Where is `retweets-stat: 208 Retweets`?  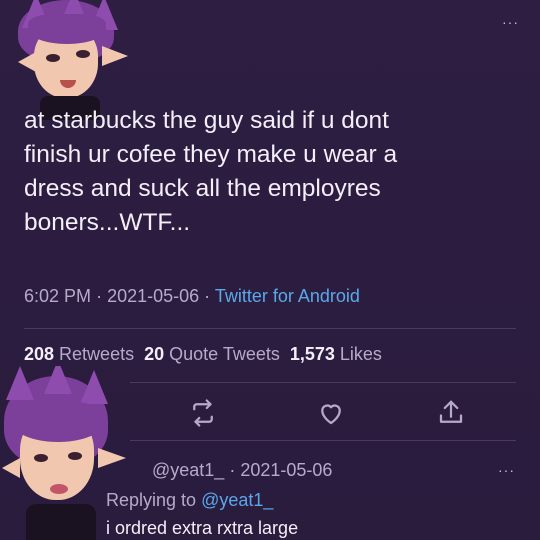
retweets-stat: 208 Retweets is located at coordinates (79, 354).